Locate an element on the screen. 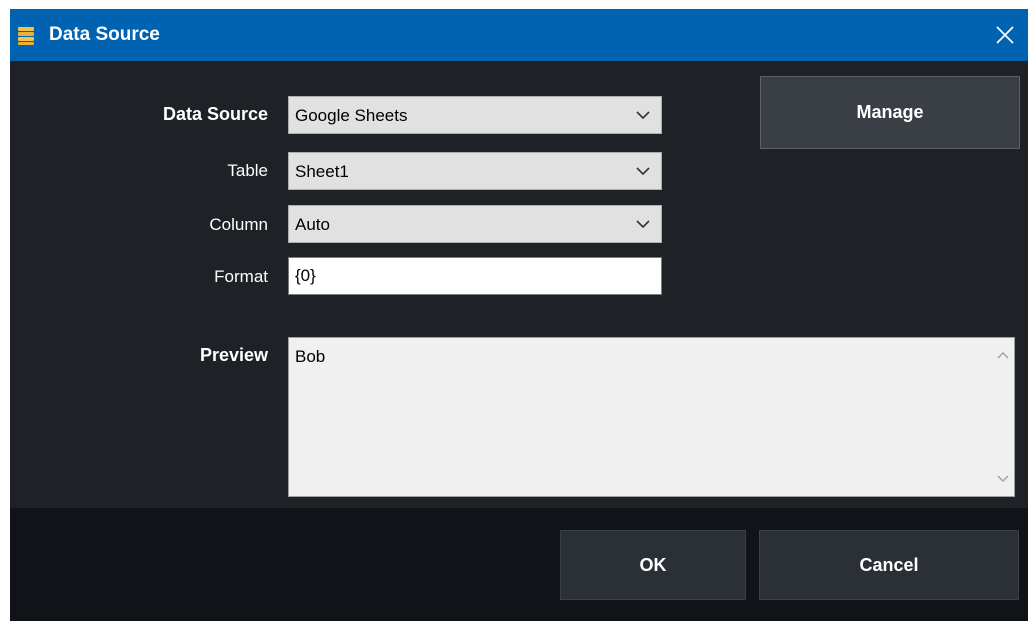 This screenshot has width=1028, height=621. manage-button: Manage is located at coordinates (890, 112).